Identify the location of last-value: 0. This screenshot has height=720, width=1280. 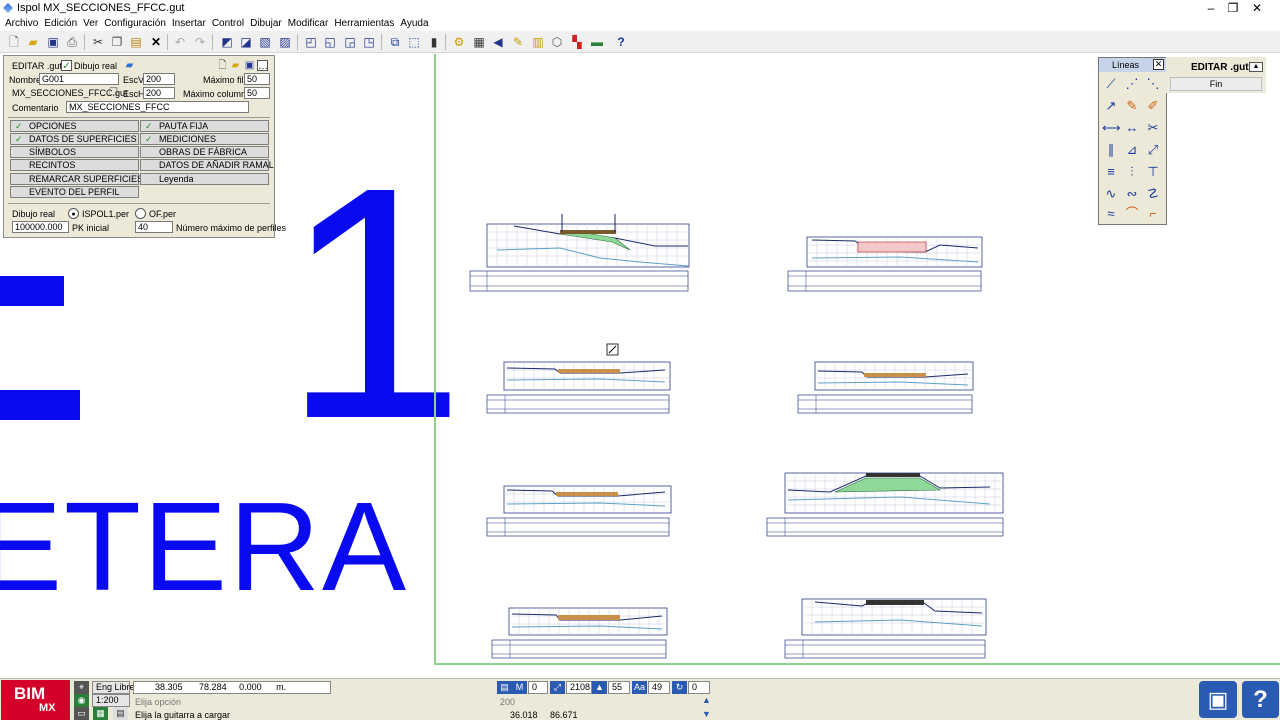
(699, 687).